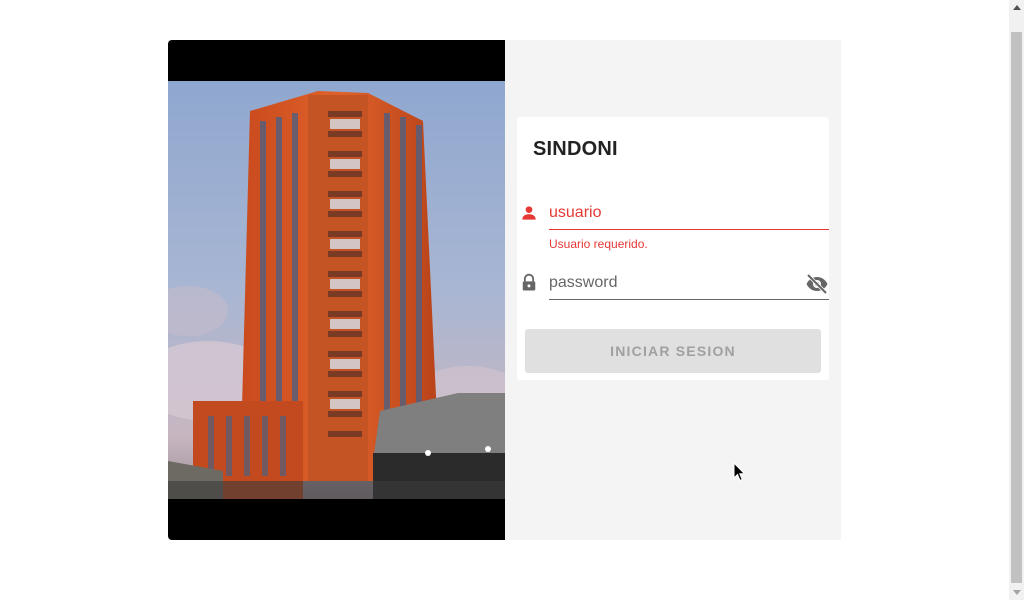 The width and height of the screenshot is (1024, 600). I want to click on username-underline, so click(689, 229).